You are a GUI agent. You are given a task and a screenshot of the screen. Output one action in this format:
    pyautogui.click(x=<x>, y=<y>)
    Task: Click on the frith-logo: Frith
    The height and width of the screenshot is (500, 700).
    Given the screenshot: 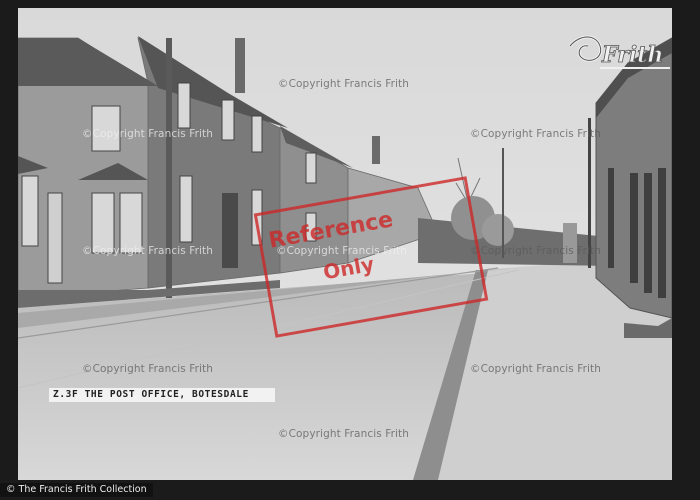 What is the action you would take?
    pyautogui.click(x=619, y=52)
    